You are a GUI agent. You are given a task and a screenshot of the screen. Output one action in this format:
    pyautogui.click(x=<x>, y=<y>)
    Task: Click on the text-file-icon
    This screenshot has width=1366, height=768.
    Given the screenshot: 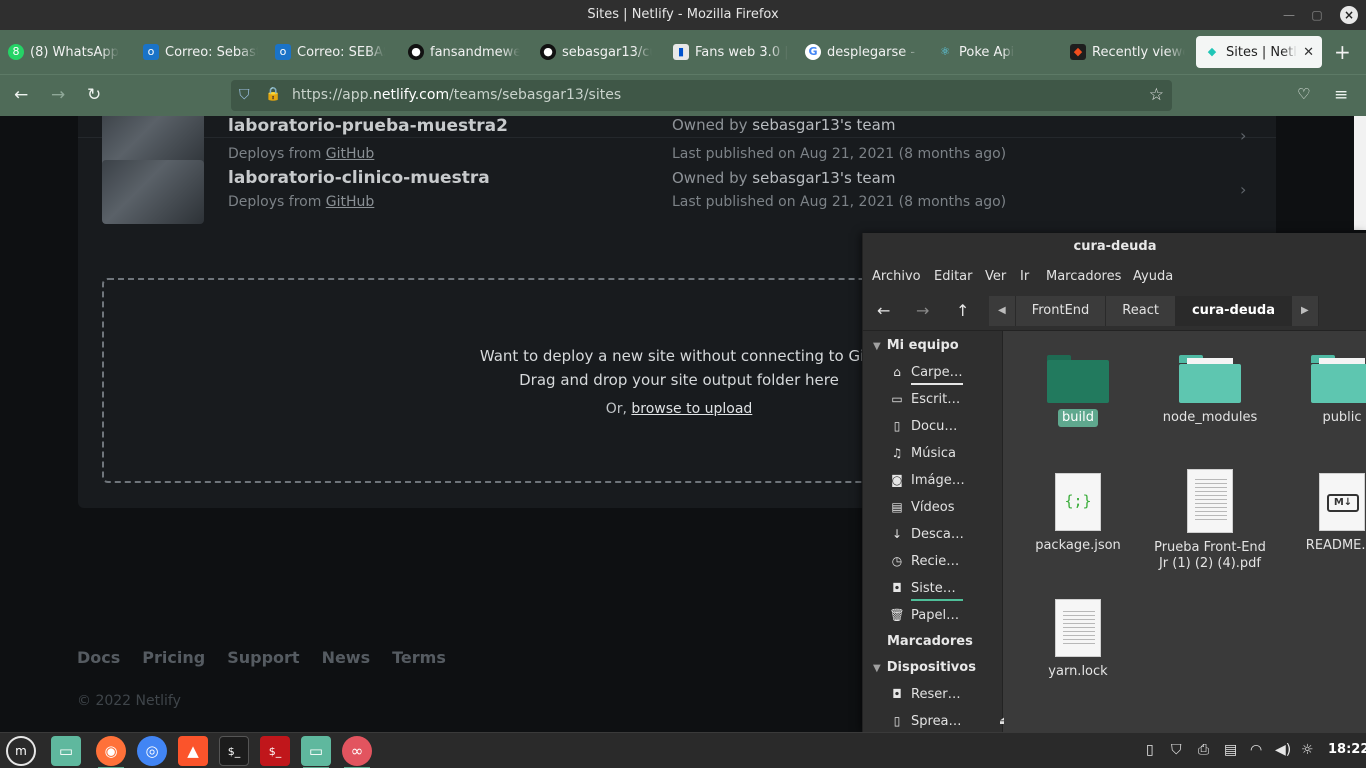 What is the action you would take?
    pyautogui.click(x=1078, y=628)
    